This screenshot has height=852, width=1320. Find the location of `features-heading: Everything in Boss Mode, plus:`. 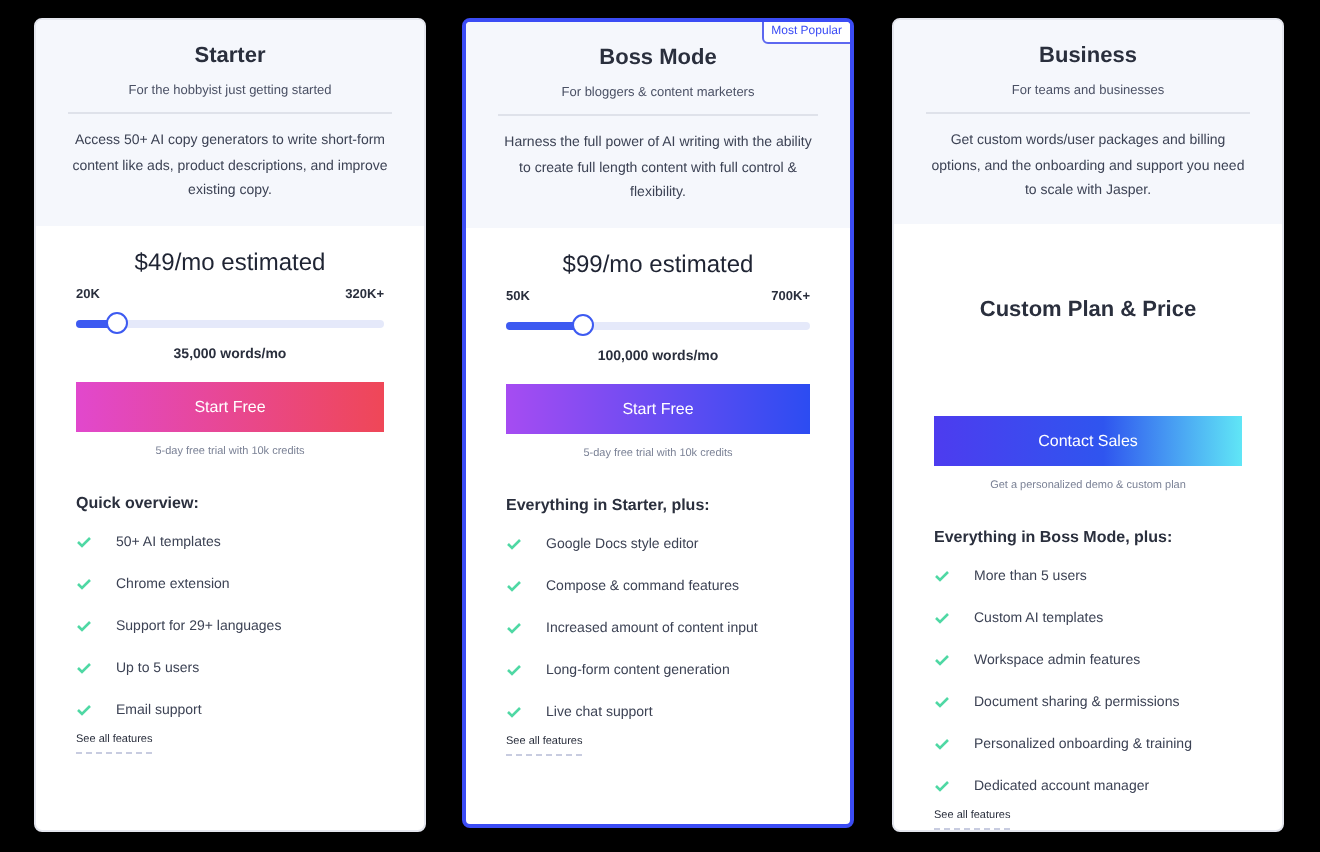

features-heading: Everything in Boss Mode, plus: is located at coordinates (1054, 537).